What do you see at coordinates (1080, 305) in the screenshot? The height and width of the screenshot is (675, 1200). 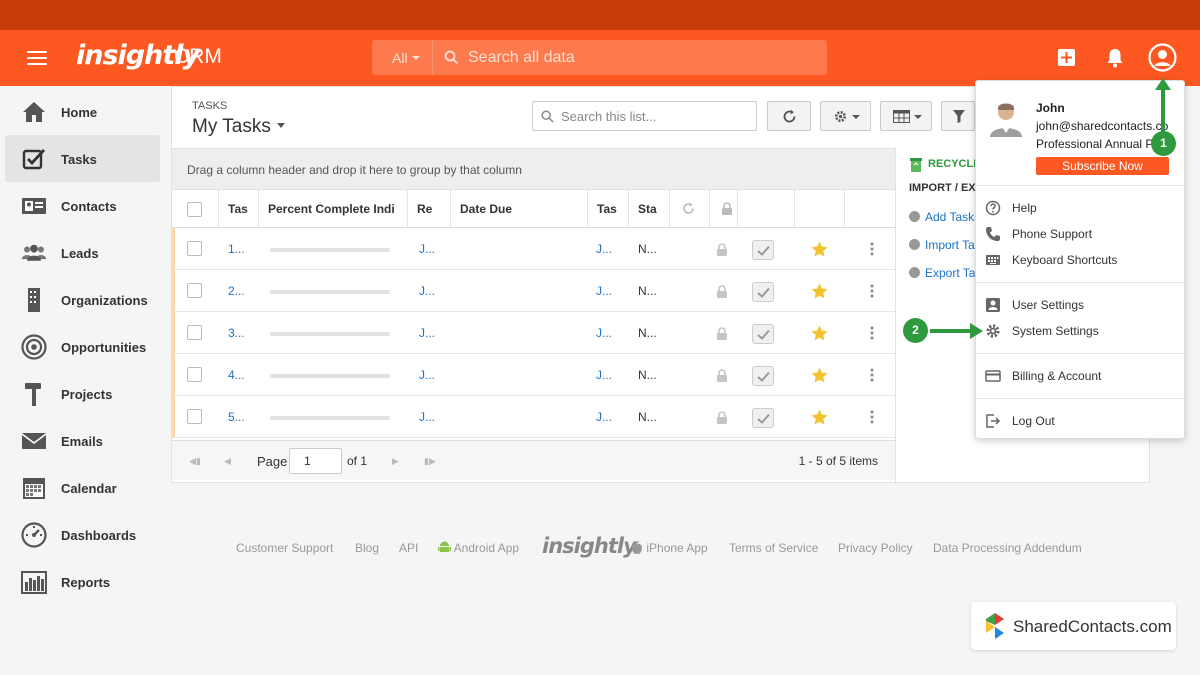 I see `menu-item-user-settings: User Settings` at bounding box center [1080, 305].